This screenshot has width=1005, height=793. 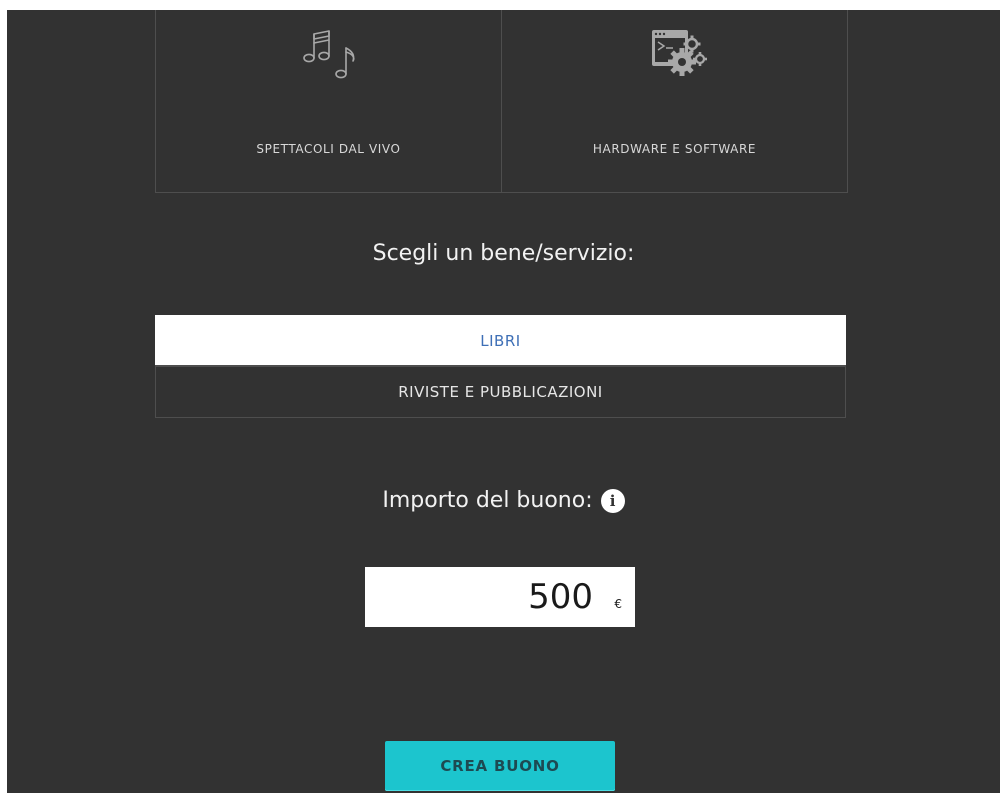 I want to click on option-libri: LIBRI, so click(x=500, y=340).